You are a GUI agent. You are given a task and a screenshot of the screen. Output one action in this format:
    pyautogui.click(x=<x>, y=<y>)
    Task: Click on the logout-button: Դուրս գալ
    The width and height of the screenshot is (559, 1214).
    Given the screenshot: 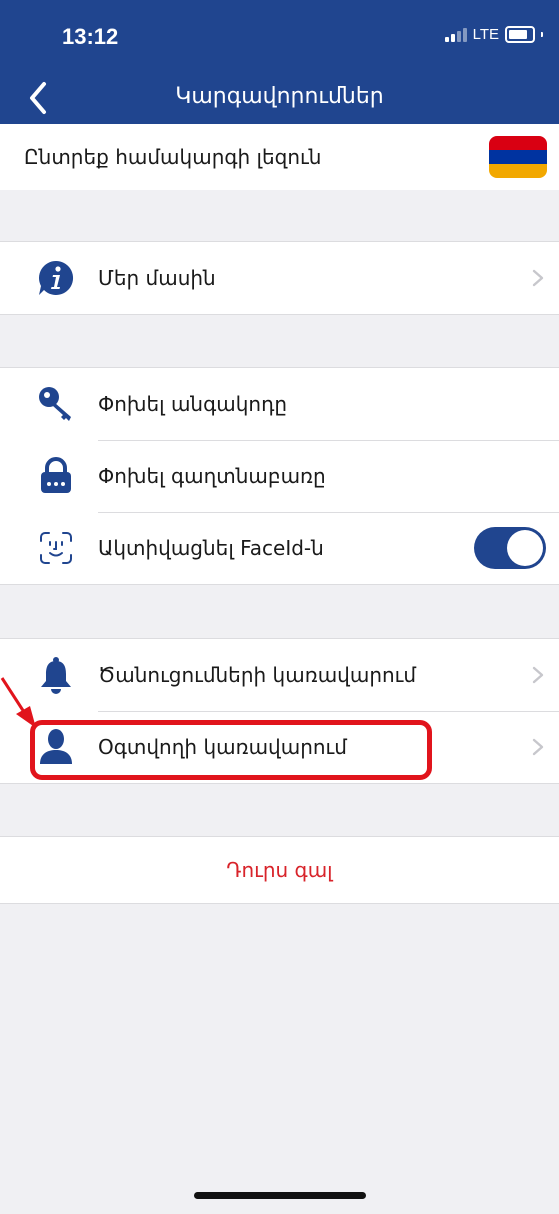 What is the action you would take?
    pyautogui.click(x=279, y=870)
    